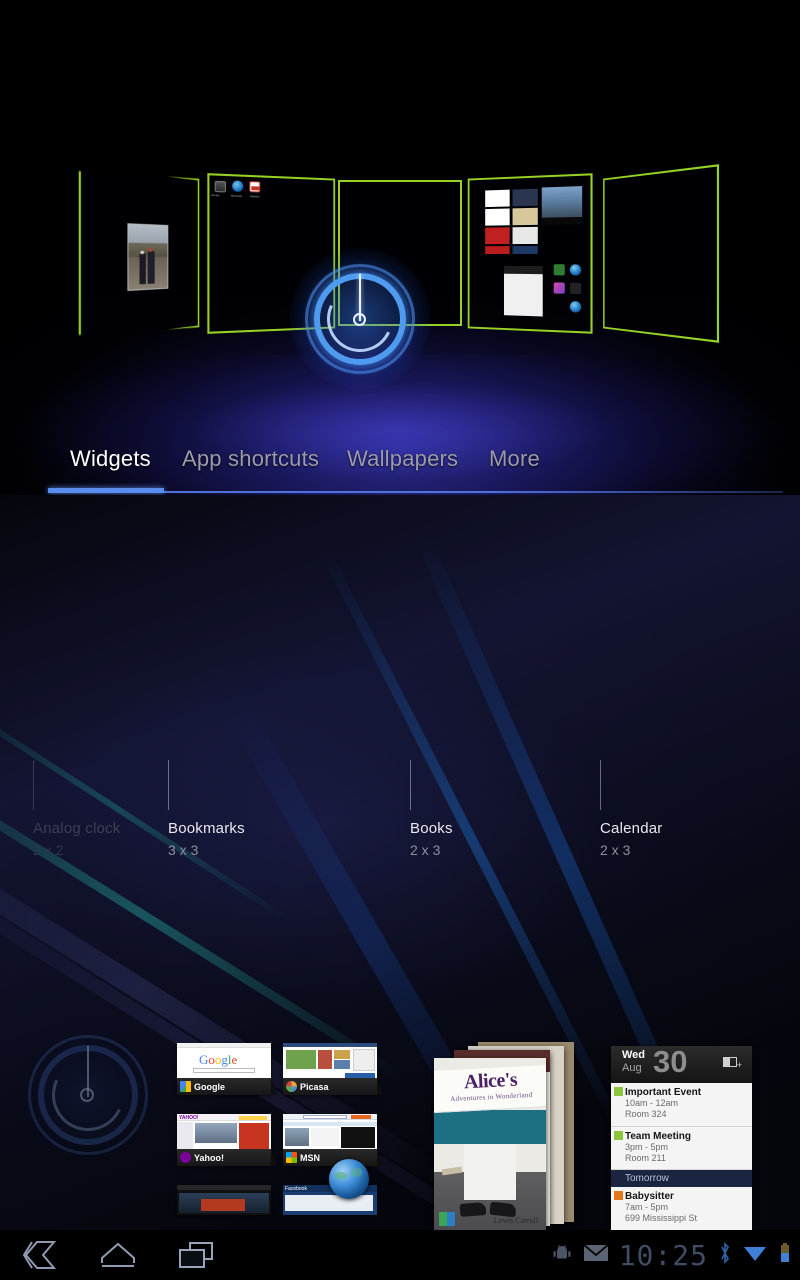  I want to click on event-location: 699 Mississippi St, so click(661, 1218).